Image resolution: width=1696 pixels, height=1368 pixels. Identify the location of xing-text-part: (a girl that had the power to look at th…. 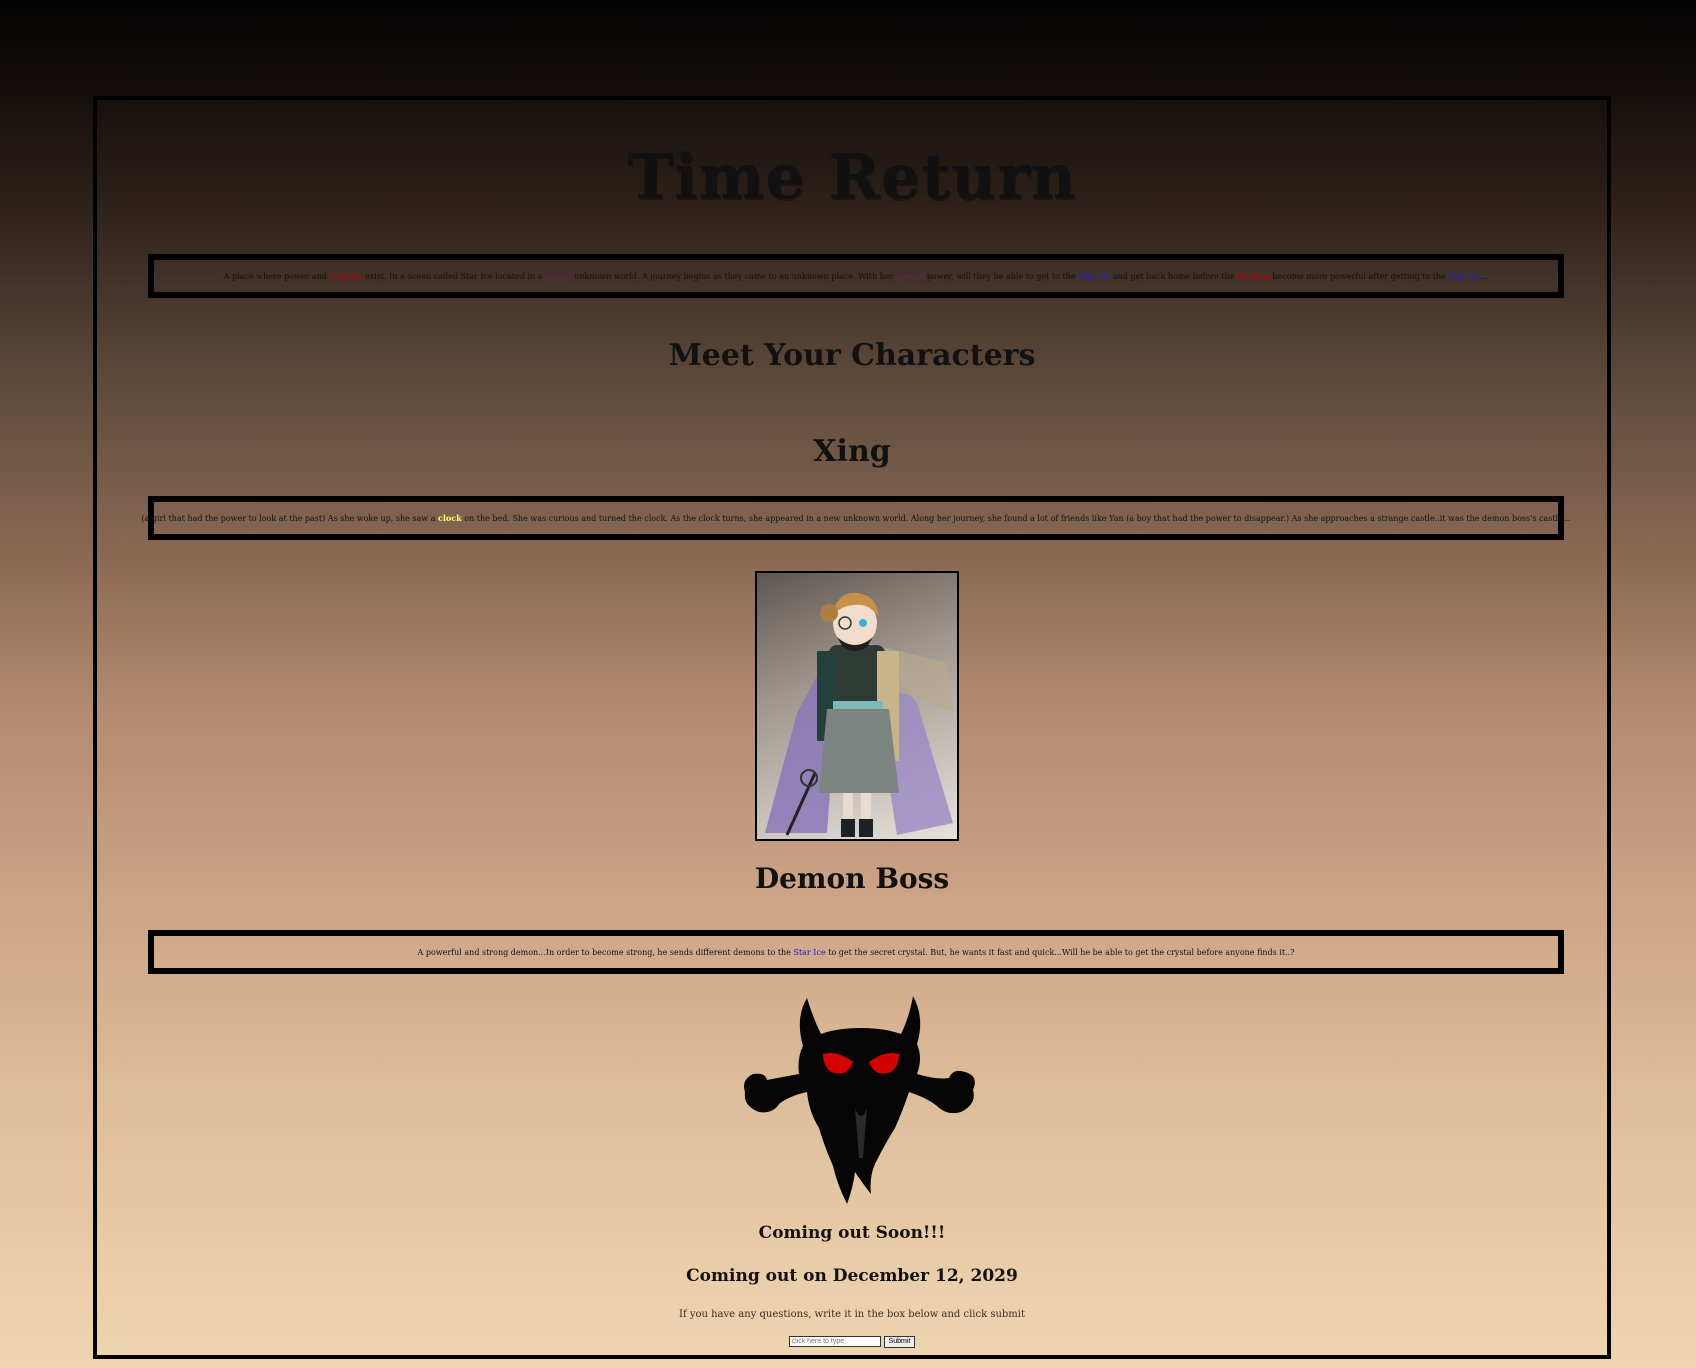
(290, 518).